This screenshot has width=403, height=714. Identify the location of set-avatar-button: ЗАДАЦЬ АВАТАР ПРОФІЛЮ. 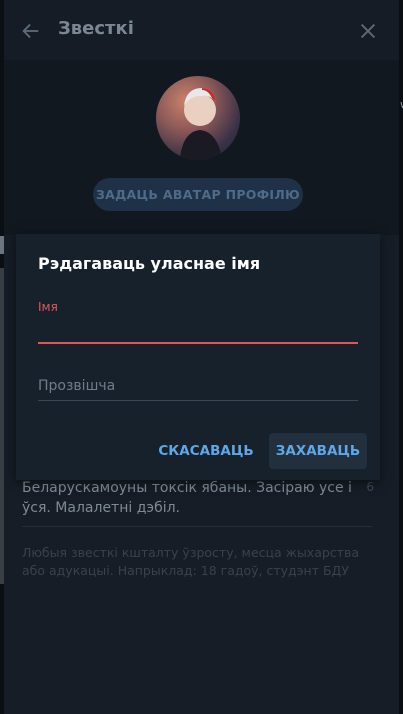
(198, 194).